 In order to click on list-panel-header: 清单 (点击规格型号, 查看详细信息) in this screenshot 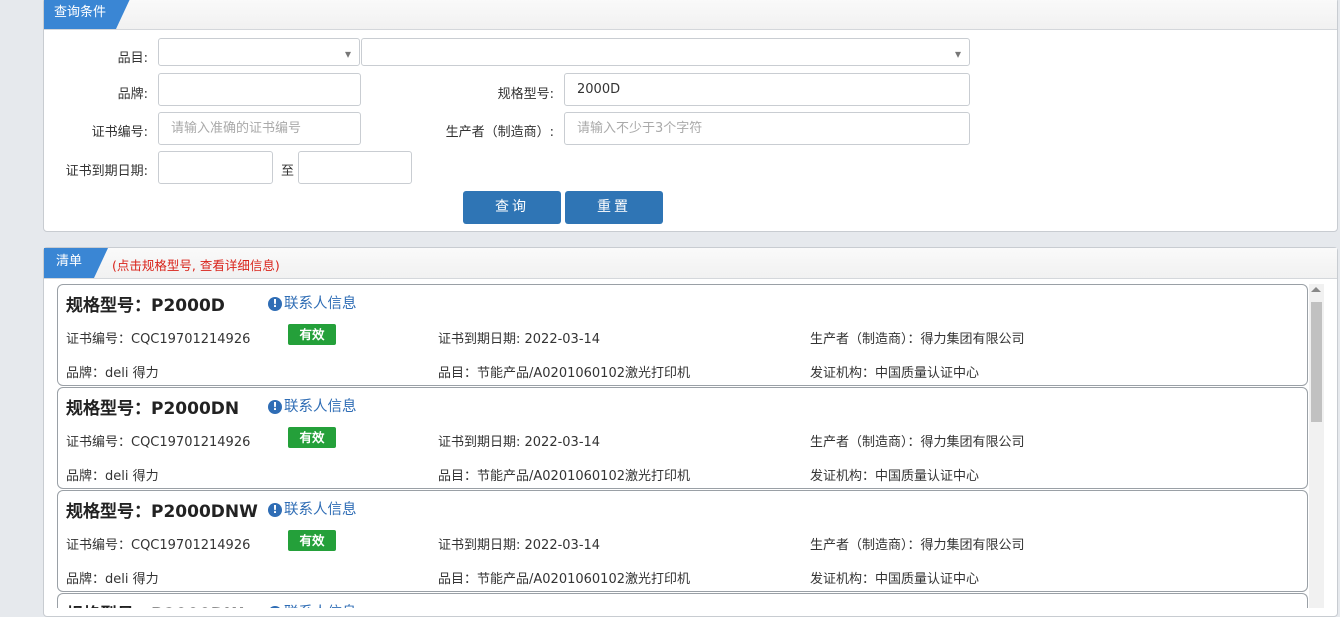, I will do `click(690, 263)`.